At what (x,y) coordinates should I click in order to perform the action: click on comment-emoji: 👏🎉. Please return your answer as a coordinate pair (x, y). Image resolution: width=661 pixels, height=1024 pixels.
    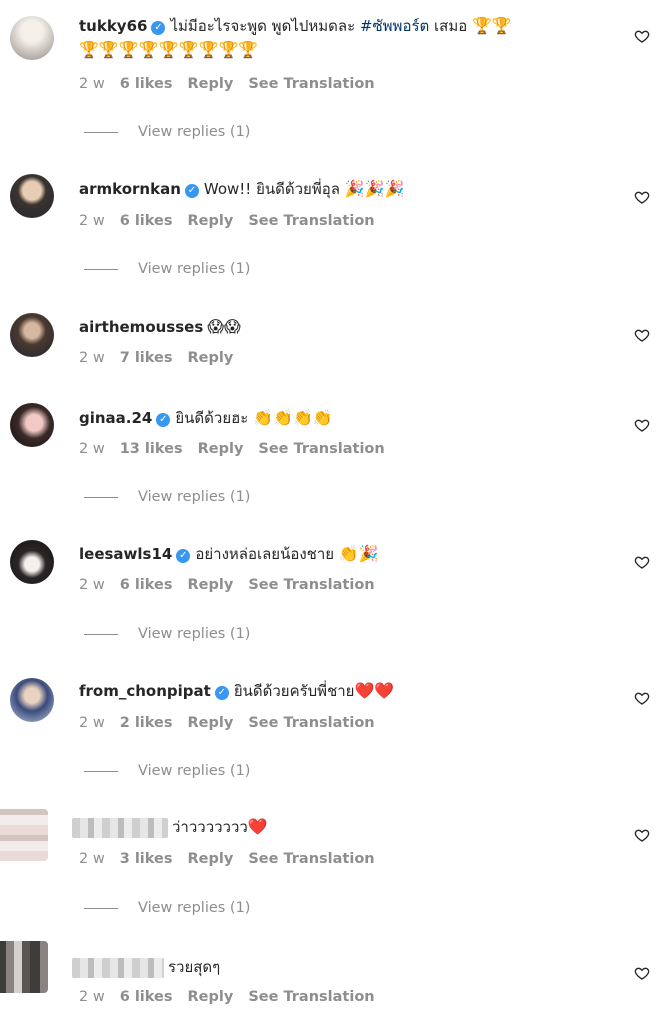
    Looking at the image, I should click on (358, 553).